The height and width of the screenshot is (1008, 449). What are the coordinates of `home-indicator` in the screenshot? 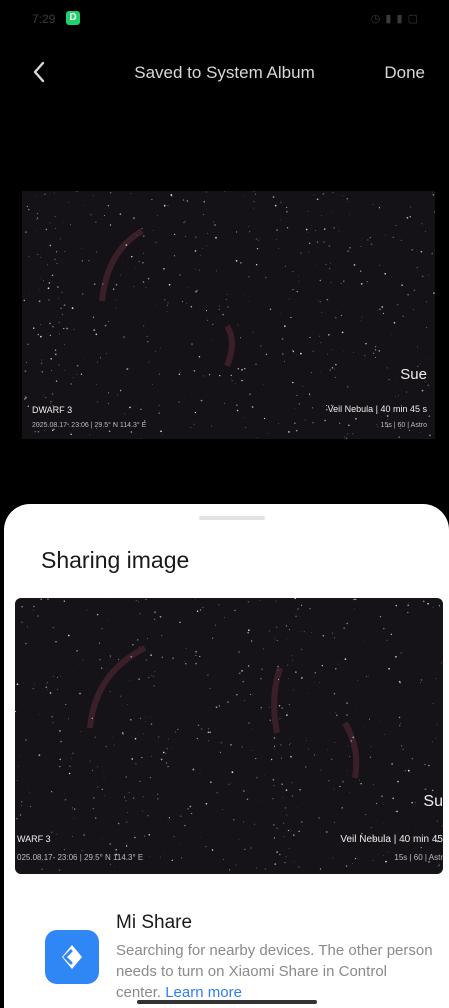 It's located at (227, 1002).